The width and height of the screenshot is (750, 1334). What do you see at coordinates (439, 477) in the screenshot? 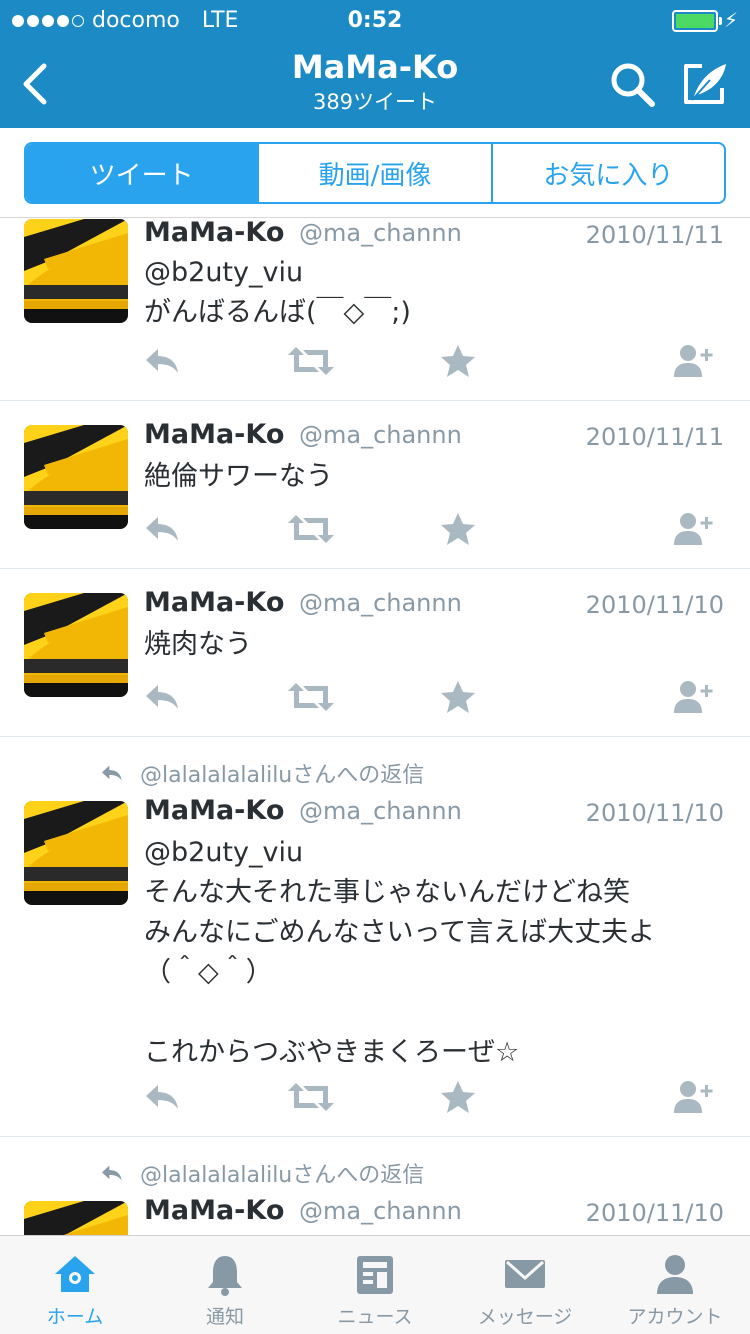
I see `tweet-text: 絶倫サワーなう` at bounding box center [439, 477].